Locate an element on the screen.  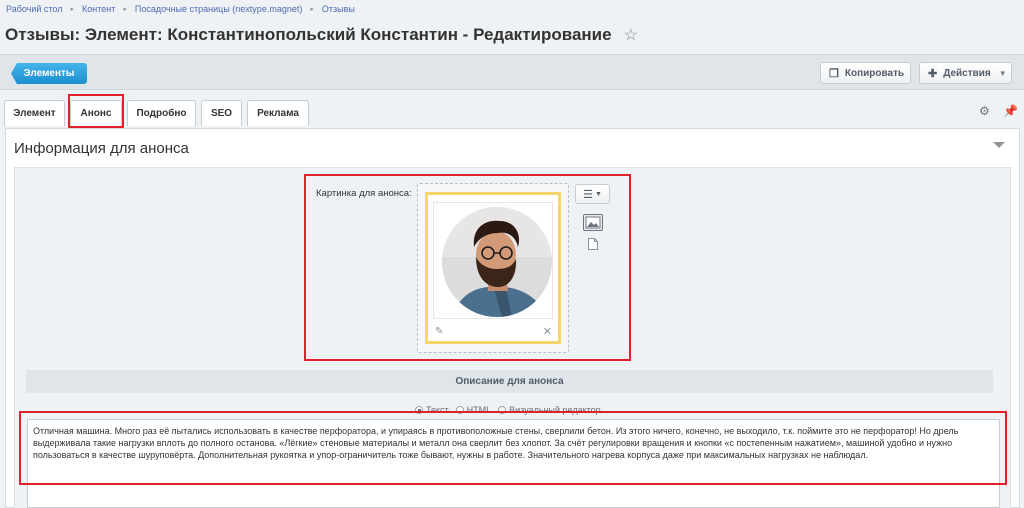
person-photo is located at coordinates (497, 262).